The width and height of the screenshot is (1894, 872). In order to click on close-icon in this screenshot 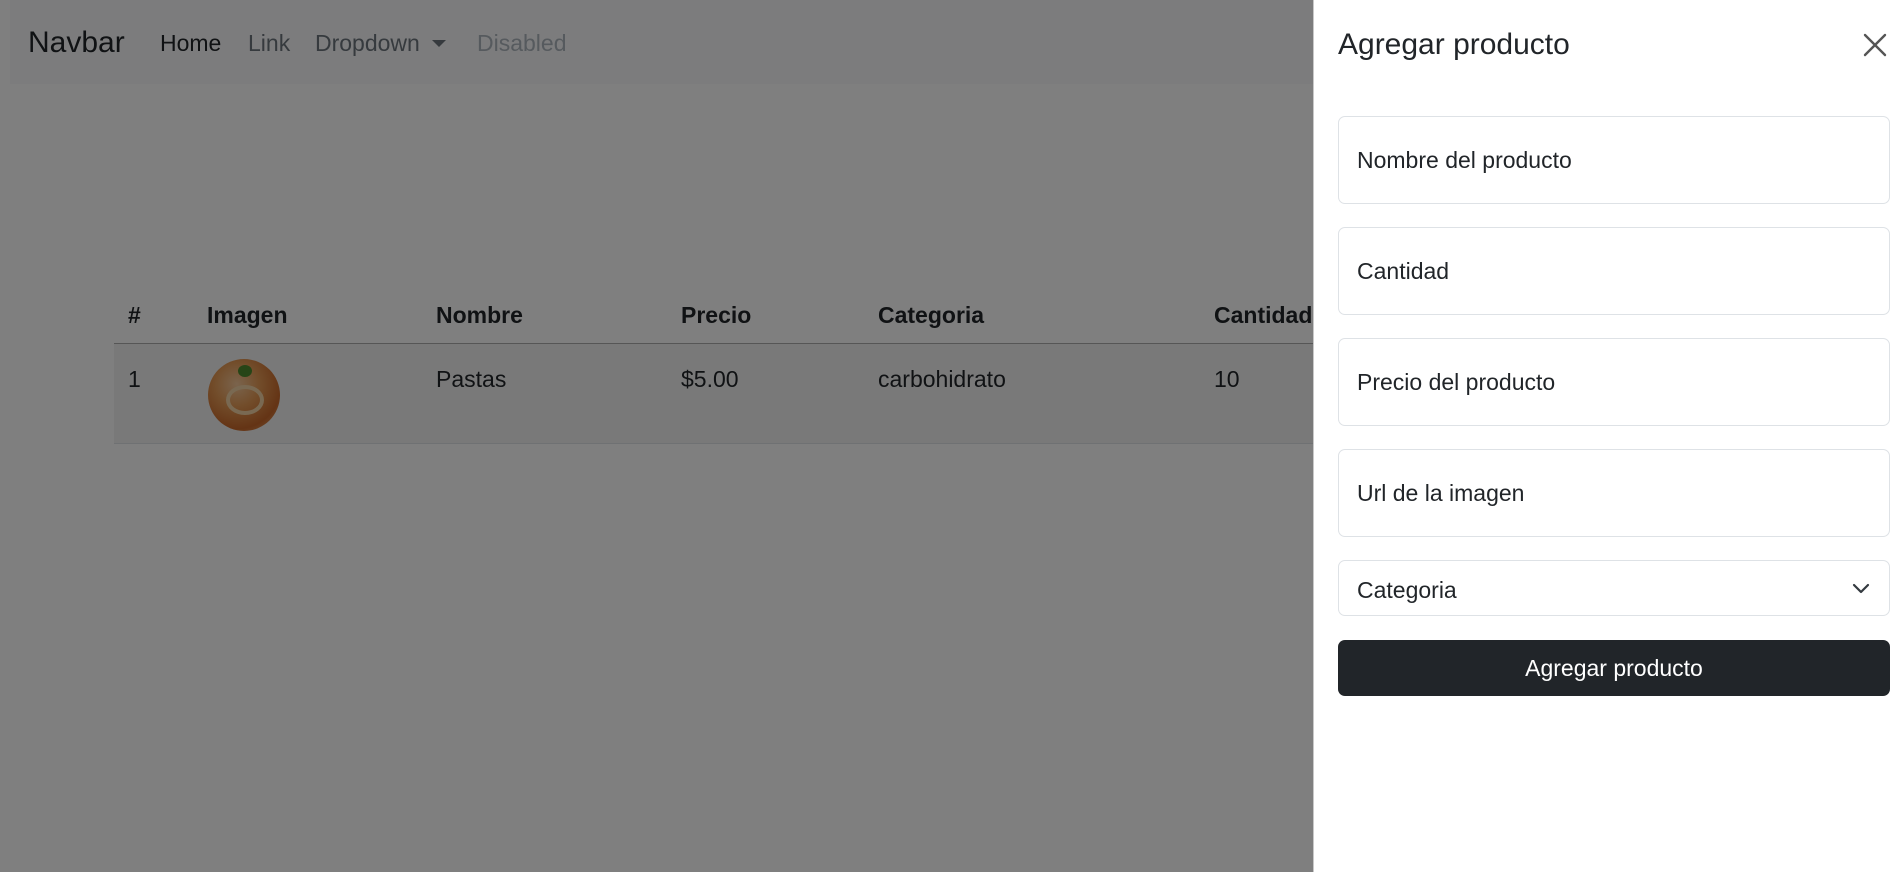, I will do `click(1875, 45)`.